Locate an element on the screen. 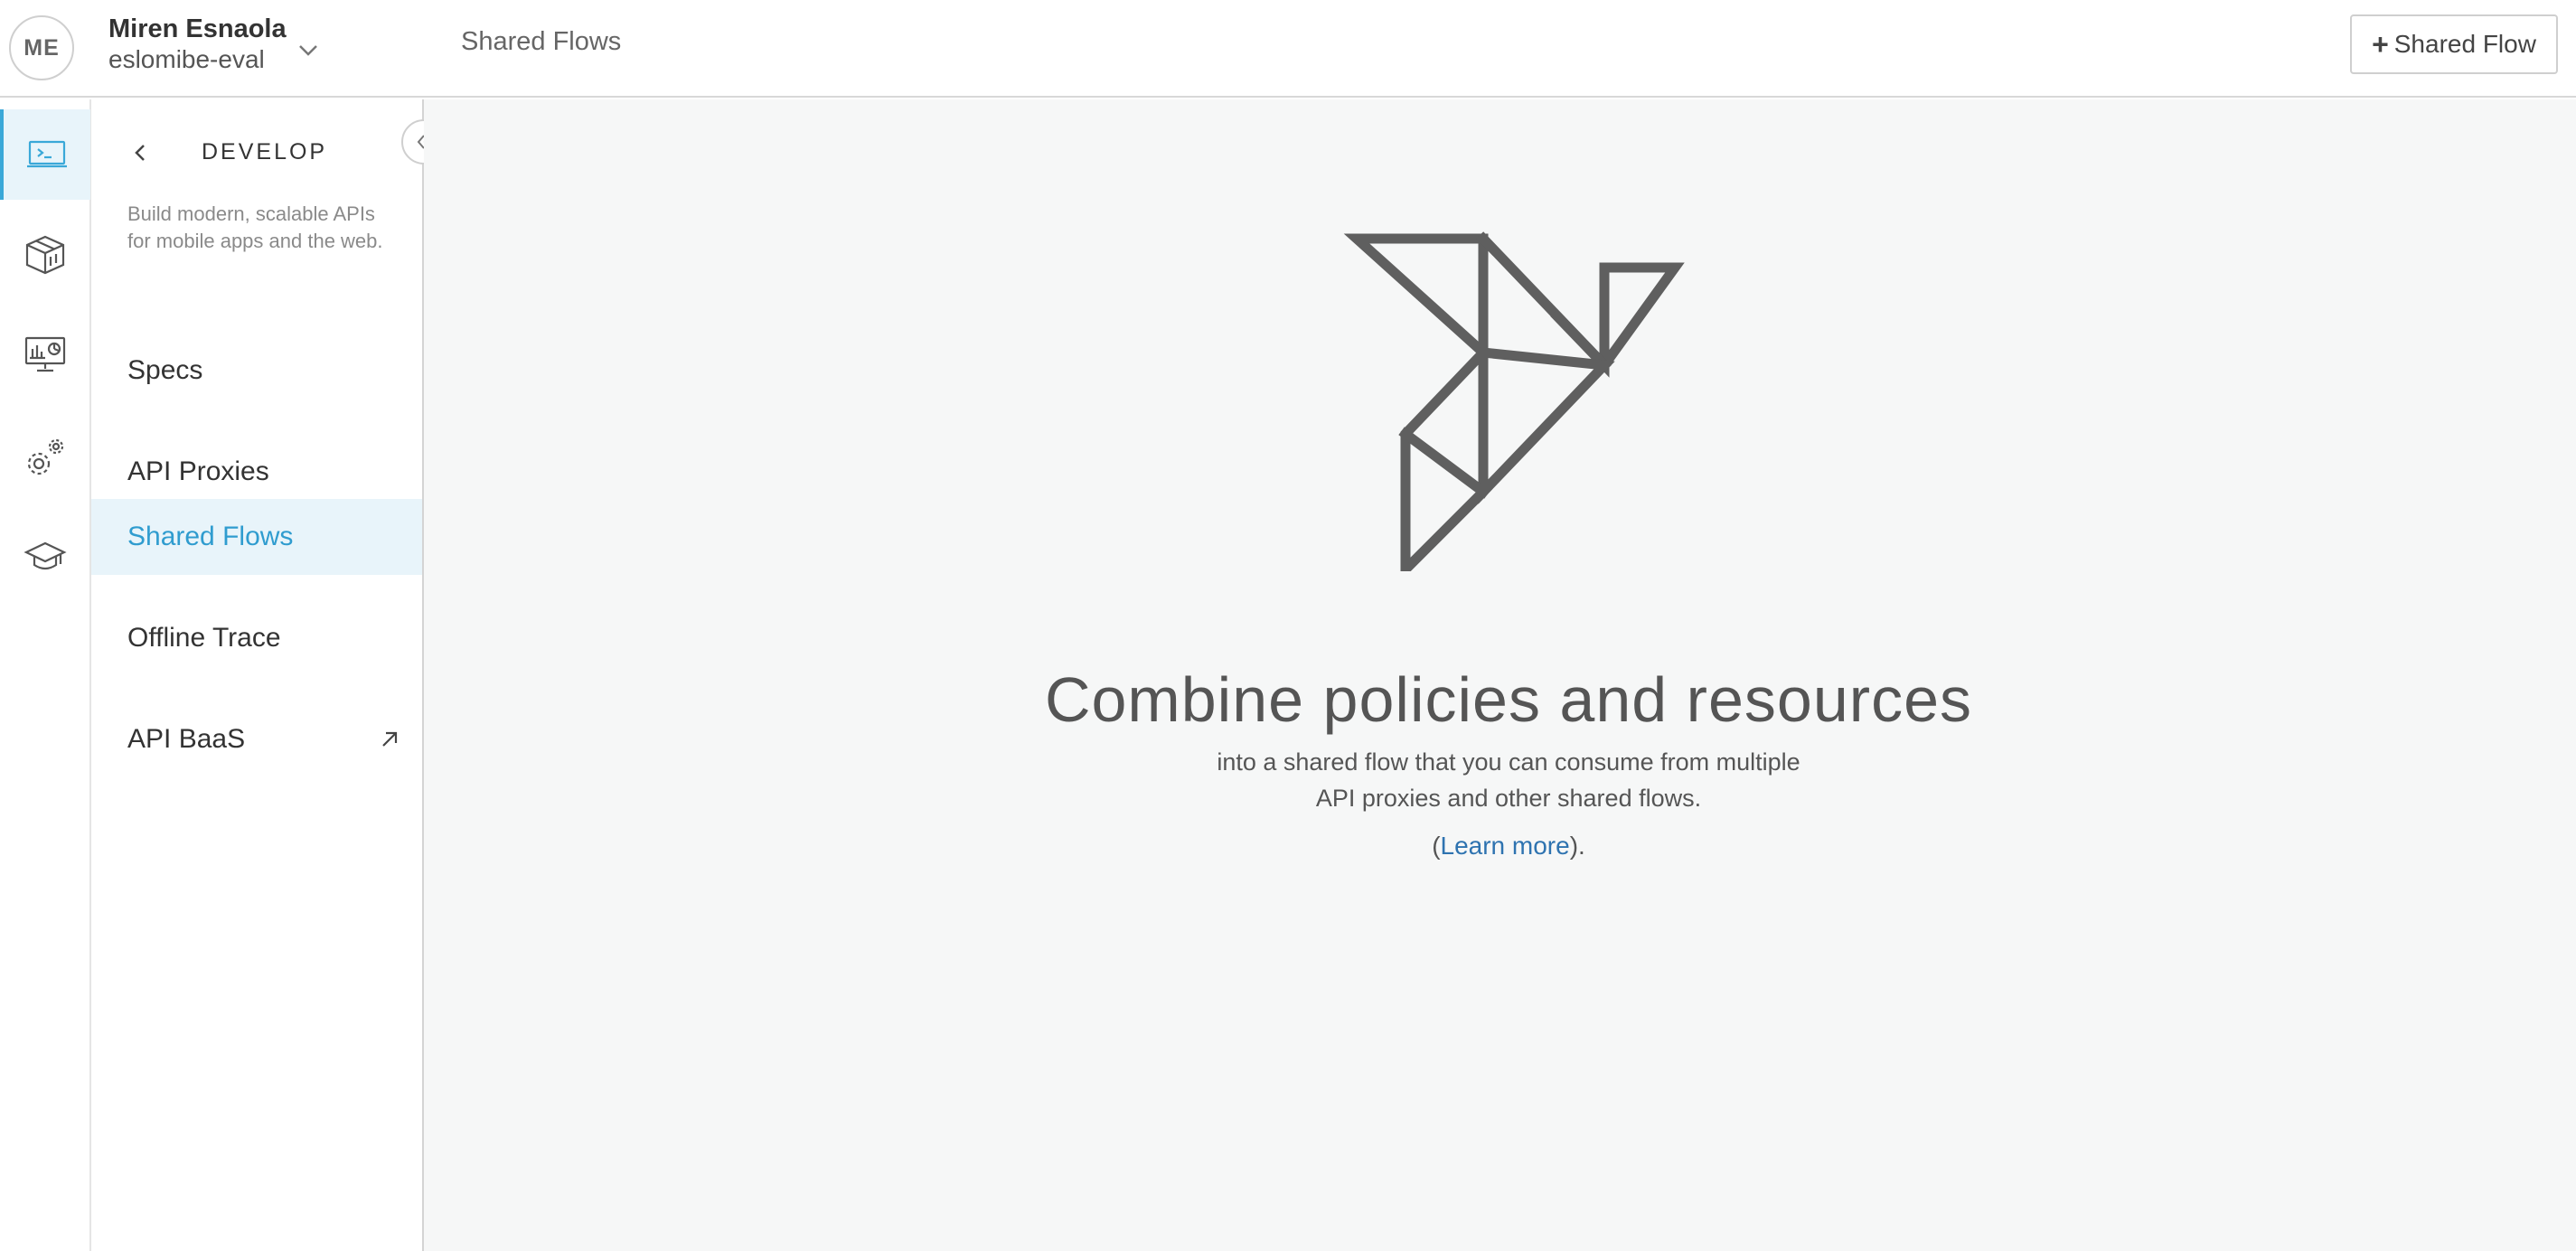  develop-laptop-icon is located at coordinates (47, 154).